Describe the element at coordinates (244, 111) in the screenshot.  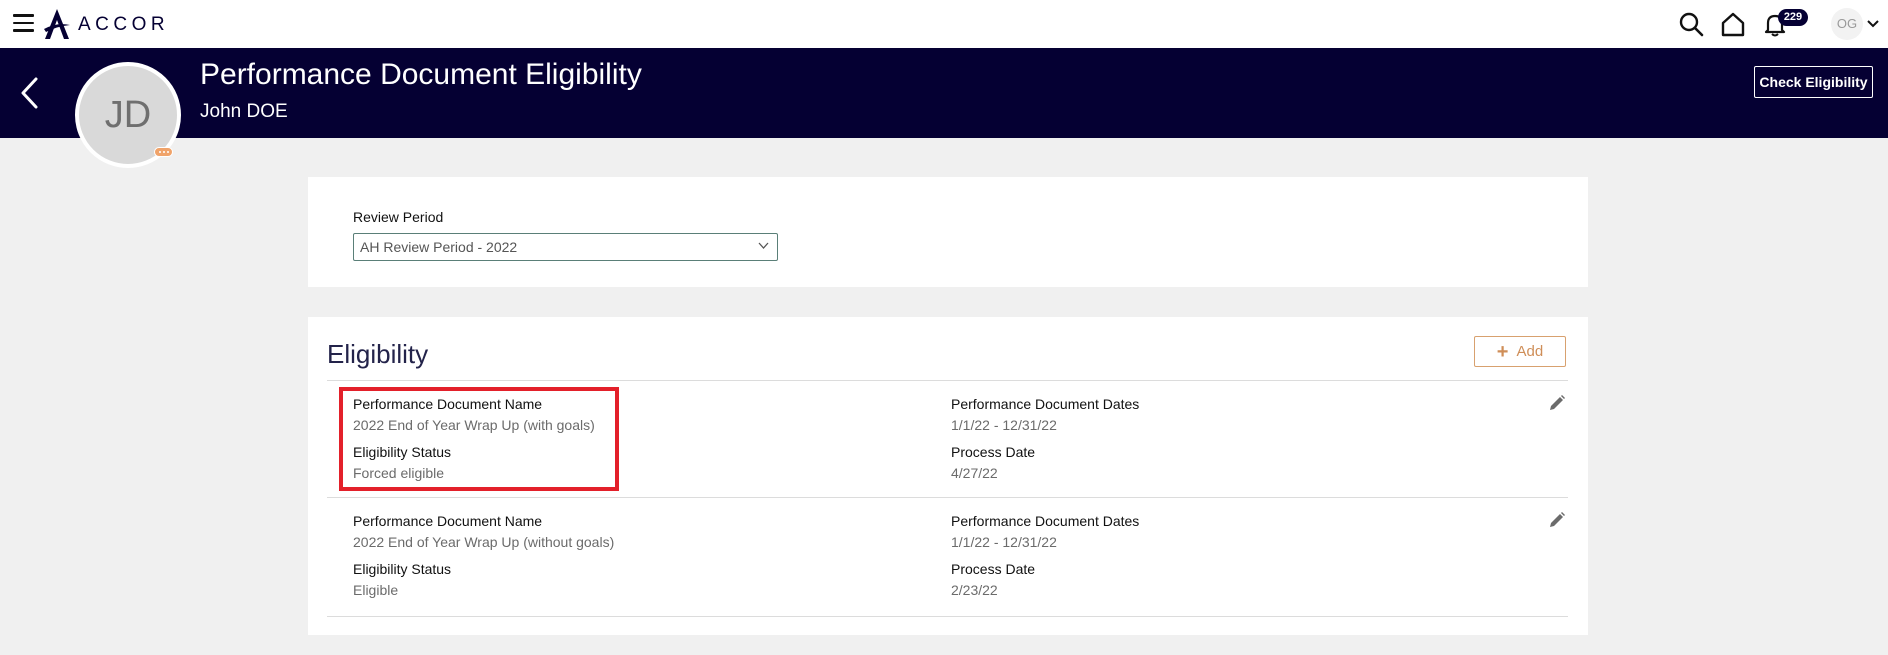
I see `employee-name: John DOE` at that location.